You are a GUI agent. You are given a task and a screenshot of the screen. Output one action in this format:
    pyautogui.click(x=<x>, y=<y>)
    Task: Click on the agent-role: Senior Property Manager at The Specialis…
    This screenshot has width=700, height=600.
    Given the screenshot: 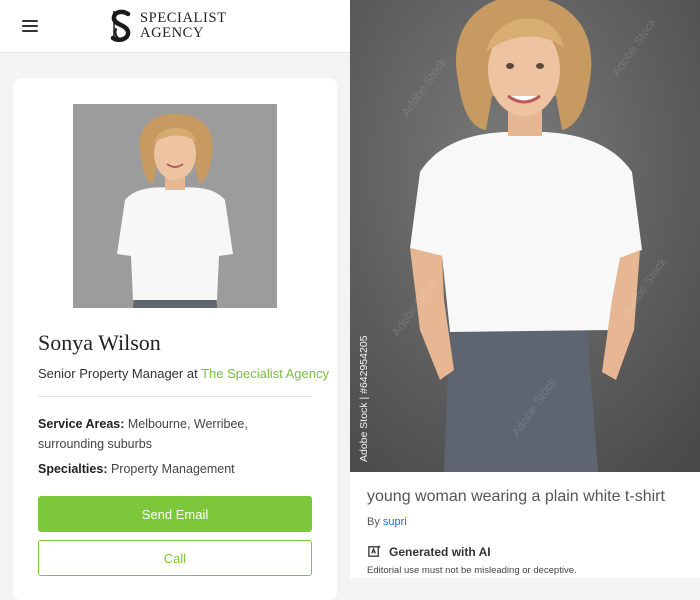 What is the action you would take?
    pyautogui.click(x=183, y=373)
    